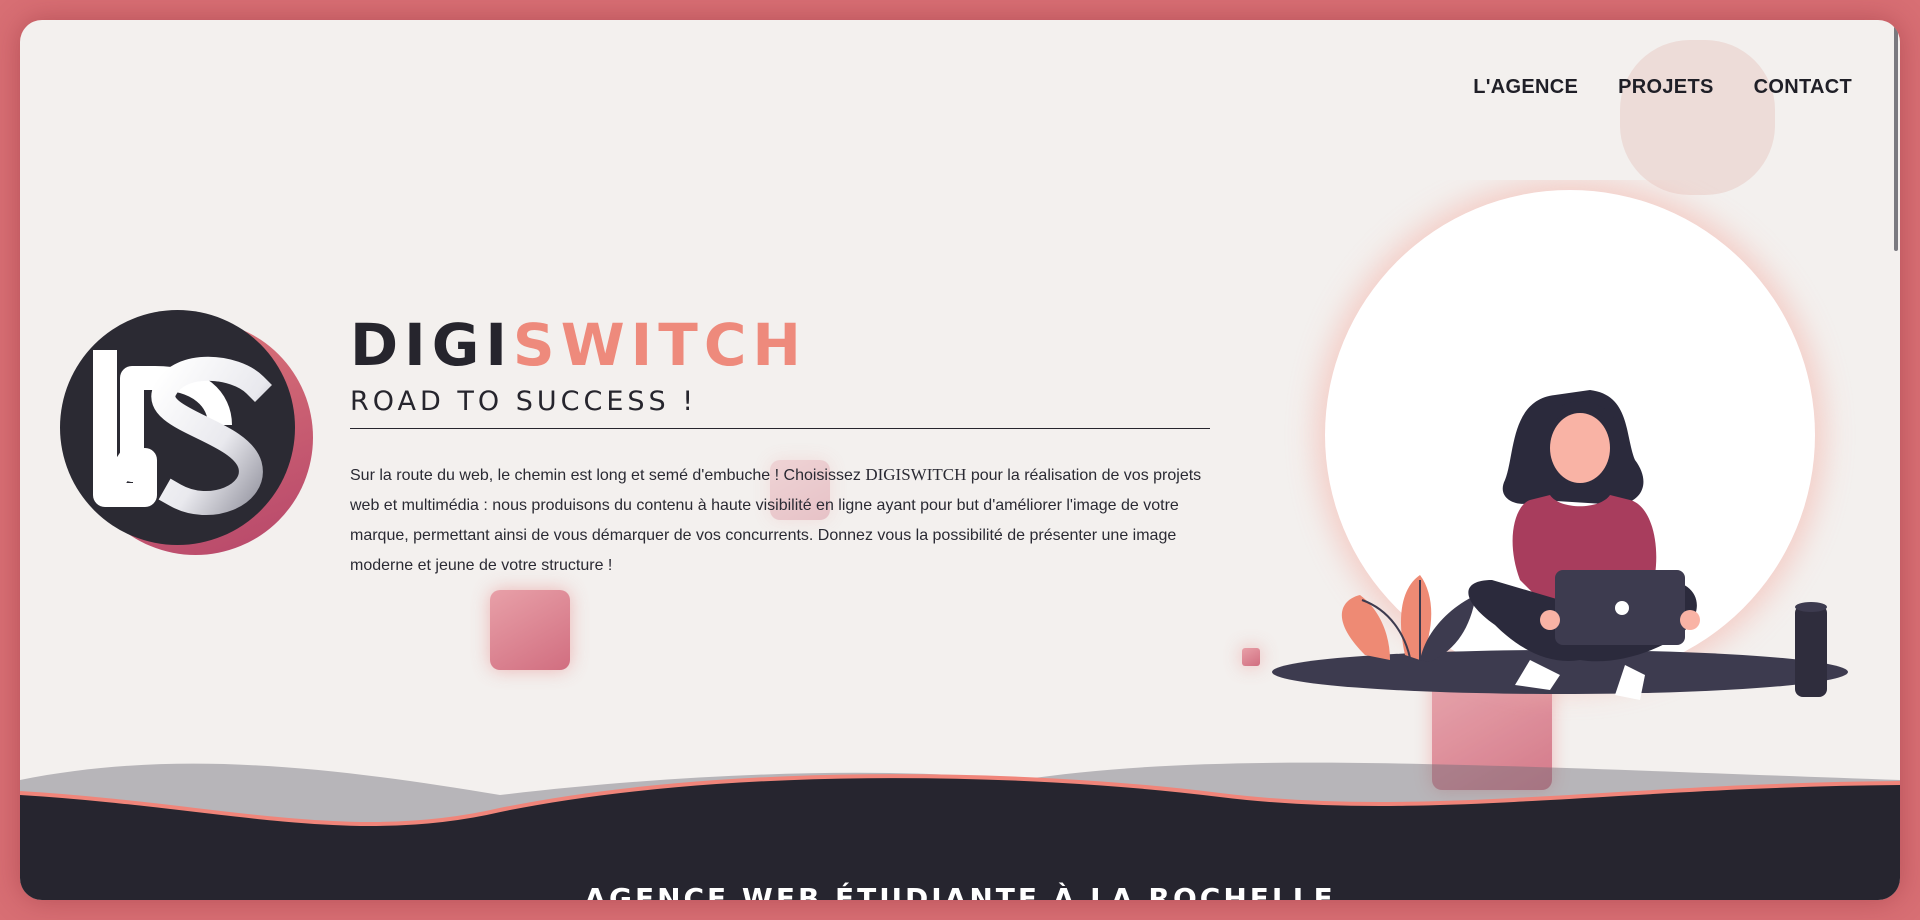 Image resolution: width=1920 pixels, height=920 pixels. What do you see at coordinates (182, 432) in the screenshot?
I see `ds-monogram-icon` at bounding box center [182, 432].